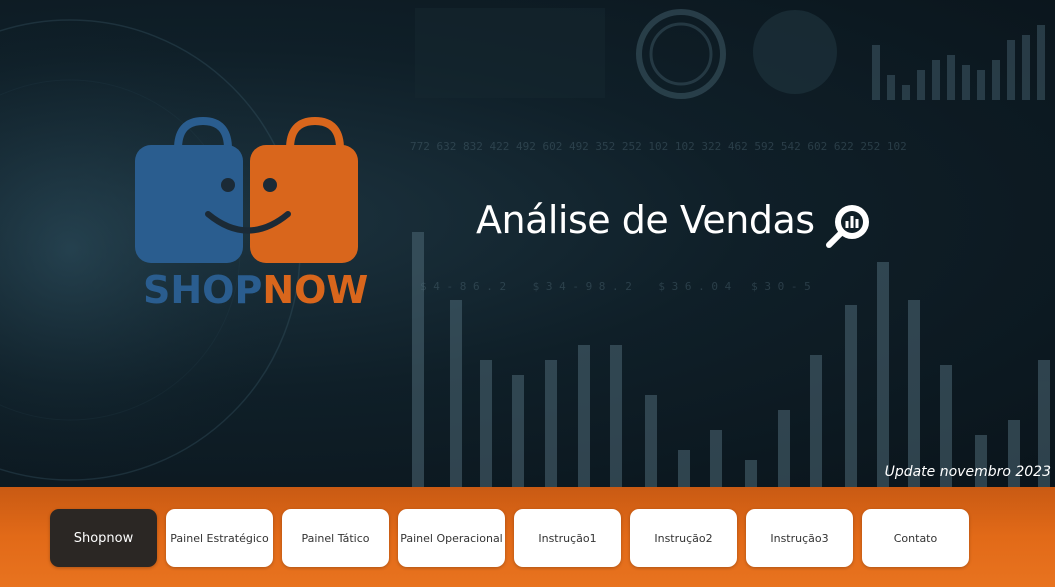 The width and height of the screenshot is (1055, 587). Describe the element at coordinates (645, 220) in the screenshot. I see `page-title: Análise de Vendas` at that location.